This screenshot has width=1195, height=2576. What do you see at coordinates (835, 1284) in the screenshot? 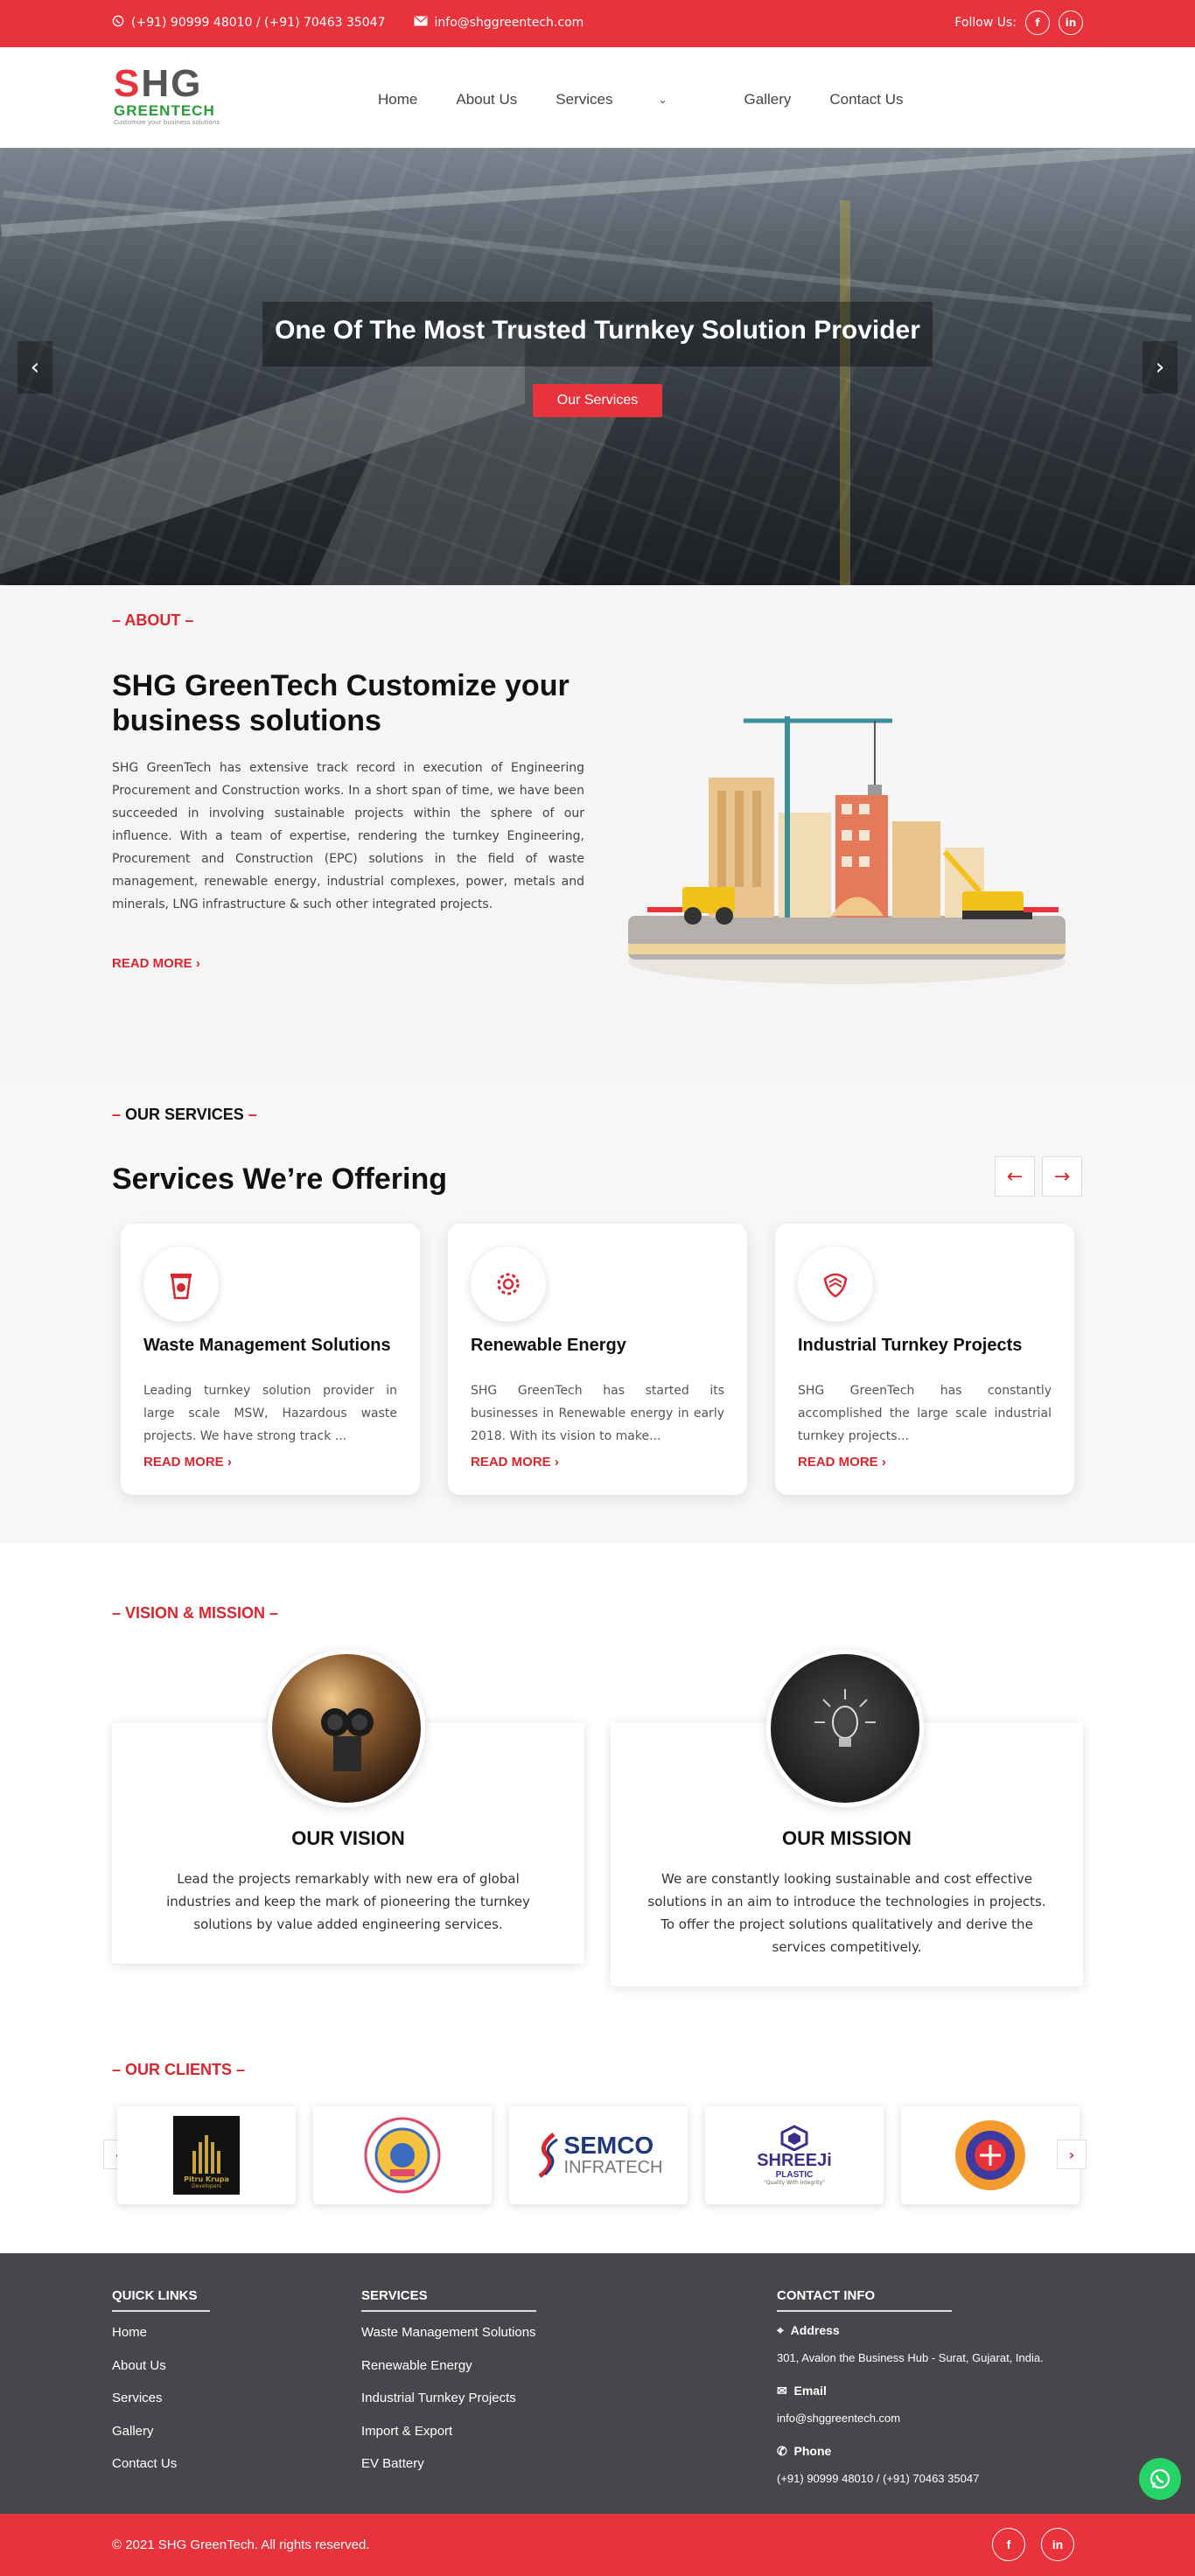
I see `hand-shield-icon` at bounding box center [835, 1284].